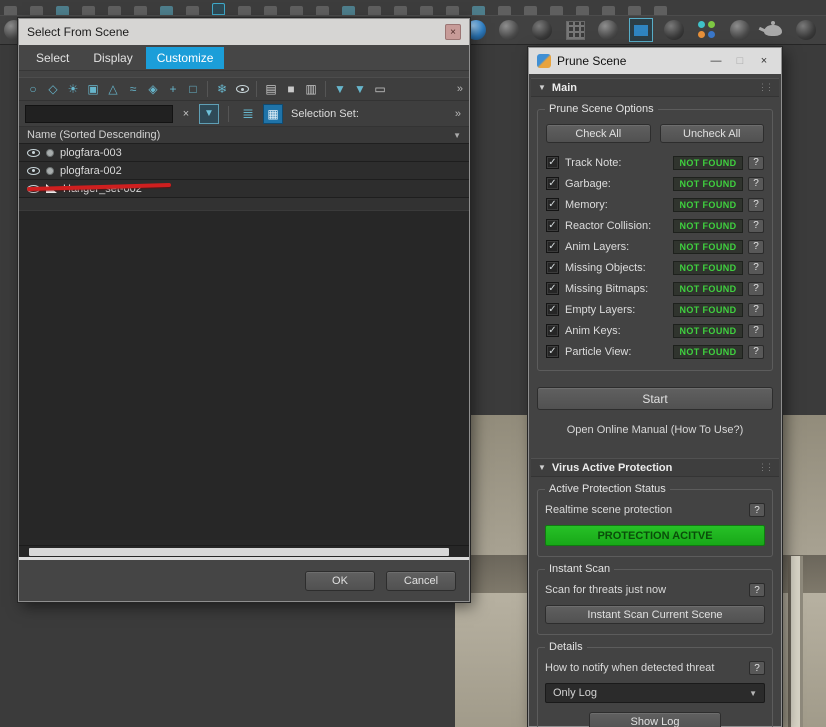 This screenshot has height=727, width=826. I want to click on selection-set-icon: ▦, so click(273, 113).